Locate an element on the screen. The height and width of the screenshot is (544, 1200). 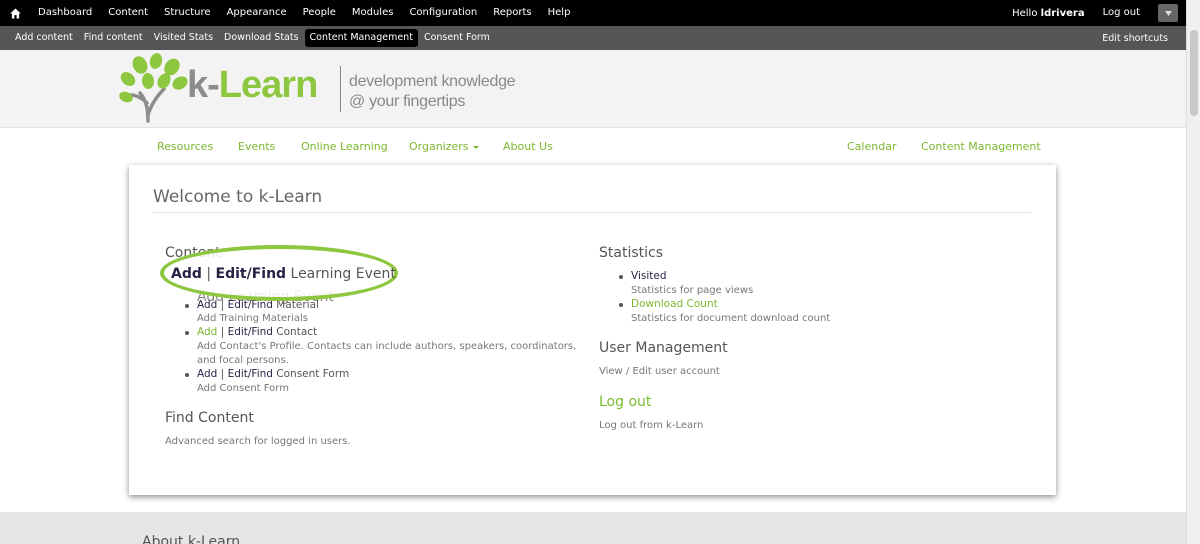
add-learning-event-link: Add is located at coordinates (186, 274).